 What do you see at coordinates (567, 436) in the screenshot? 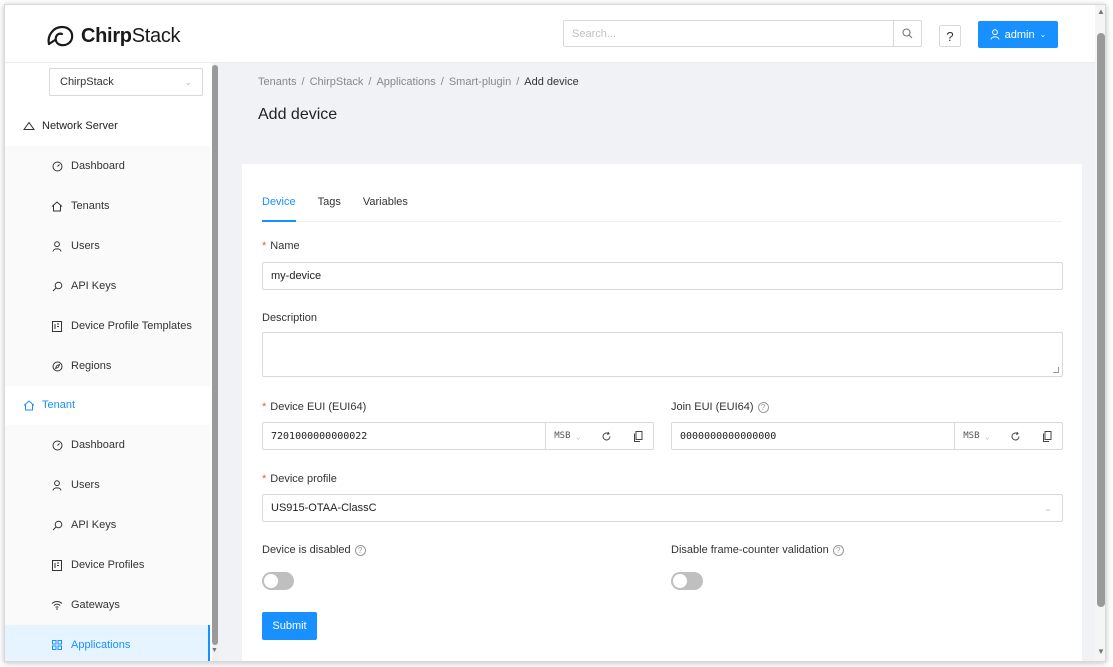
I see `dev-eui-byte-order-select: MSB ⌄` at bounding box center [567, 436].